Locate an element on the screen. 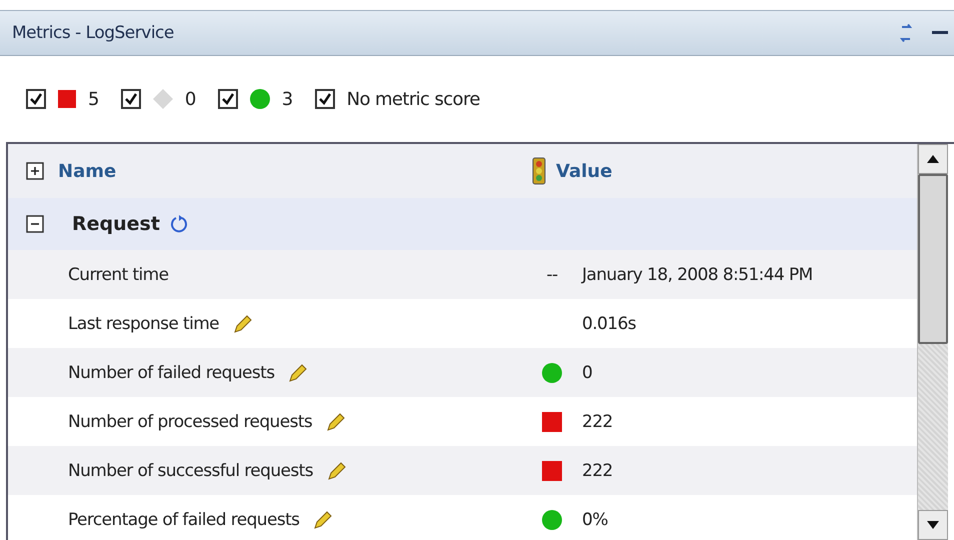  traffic-light-icon is located at coordinates (539, 171).